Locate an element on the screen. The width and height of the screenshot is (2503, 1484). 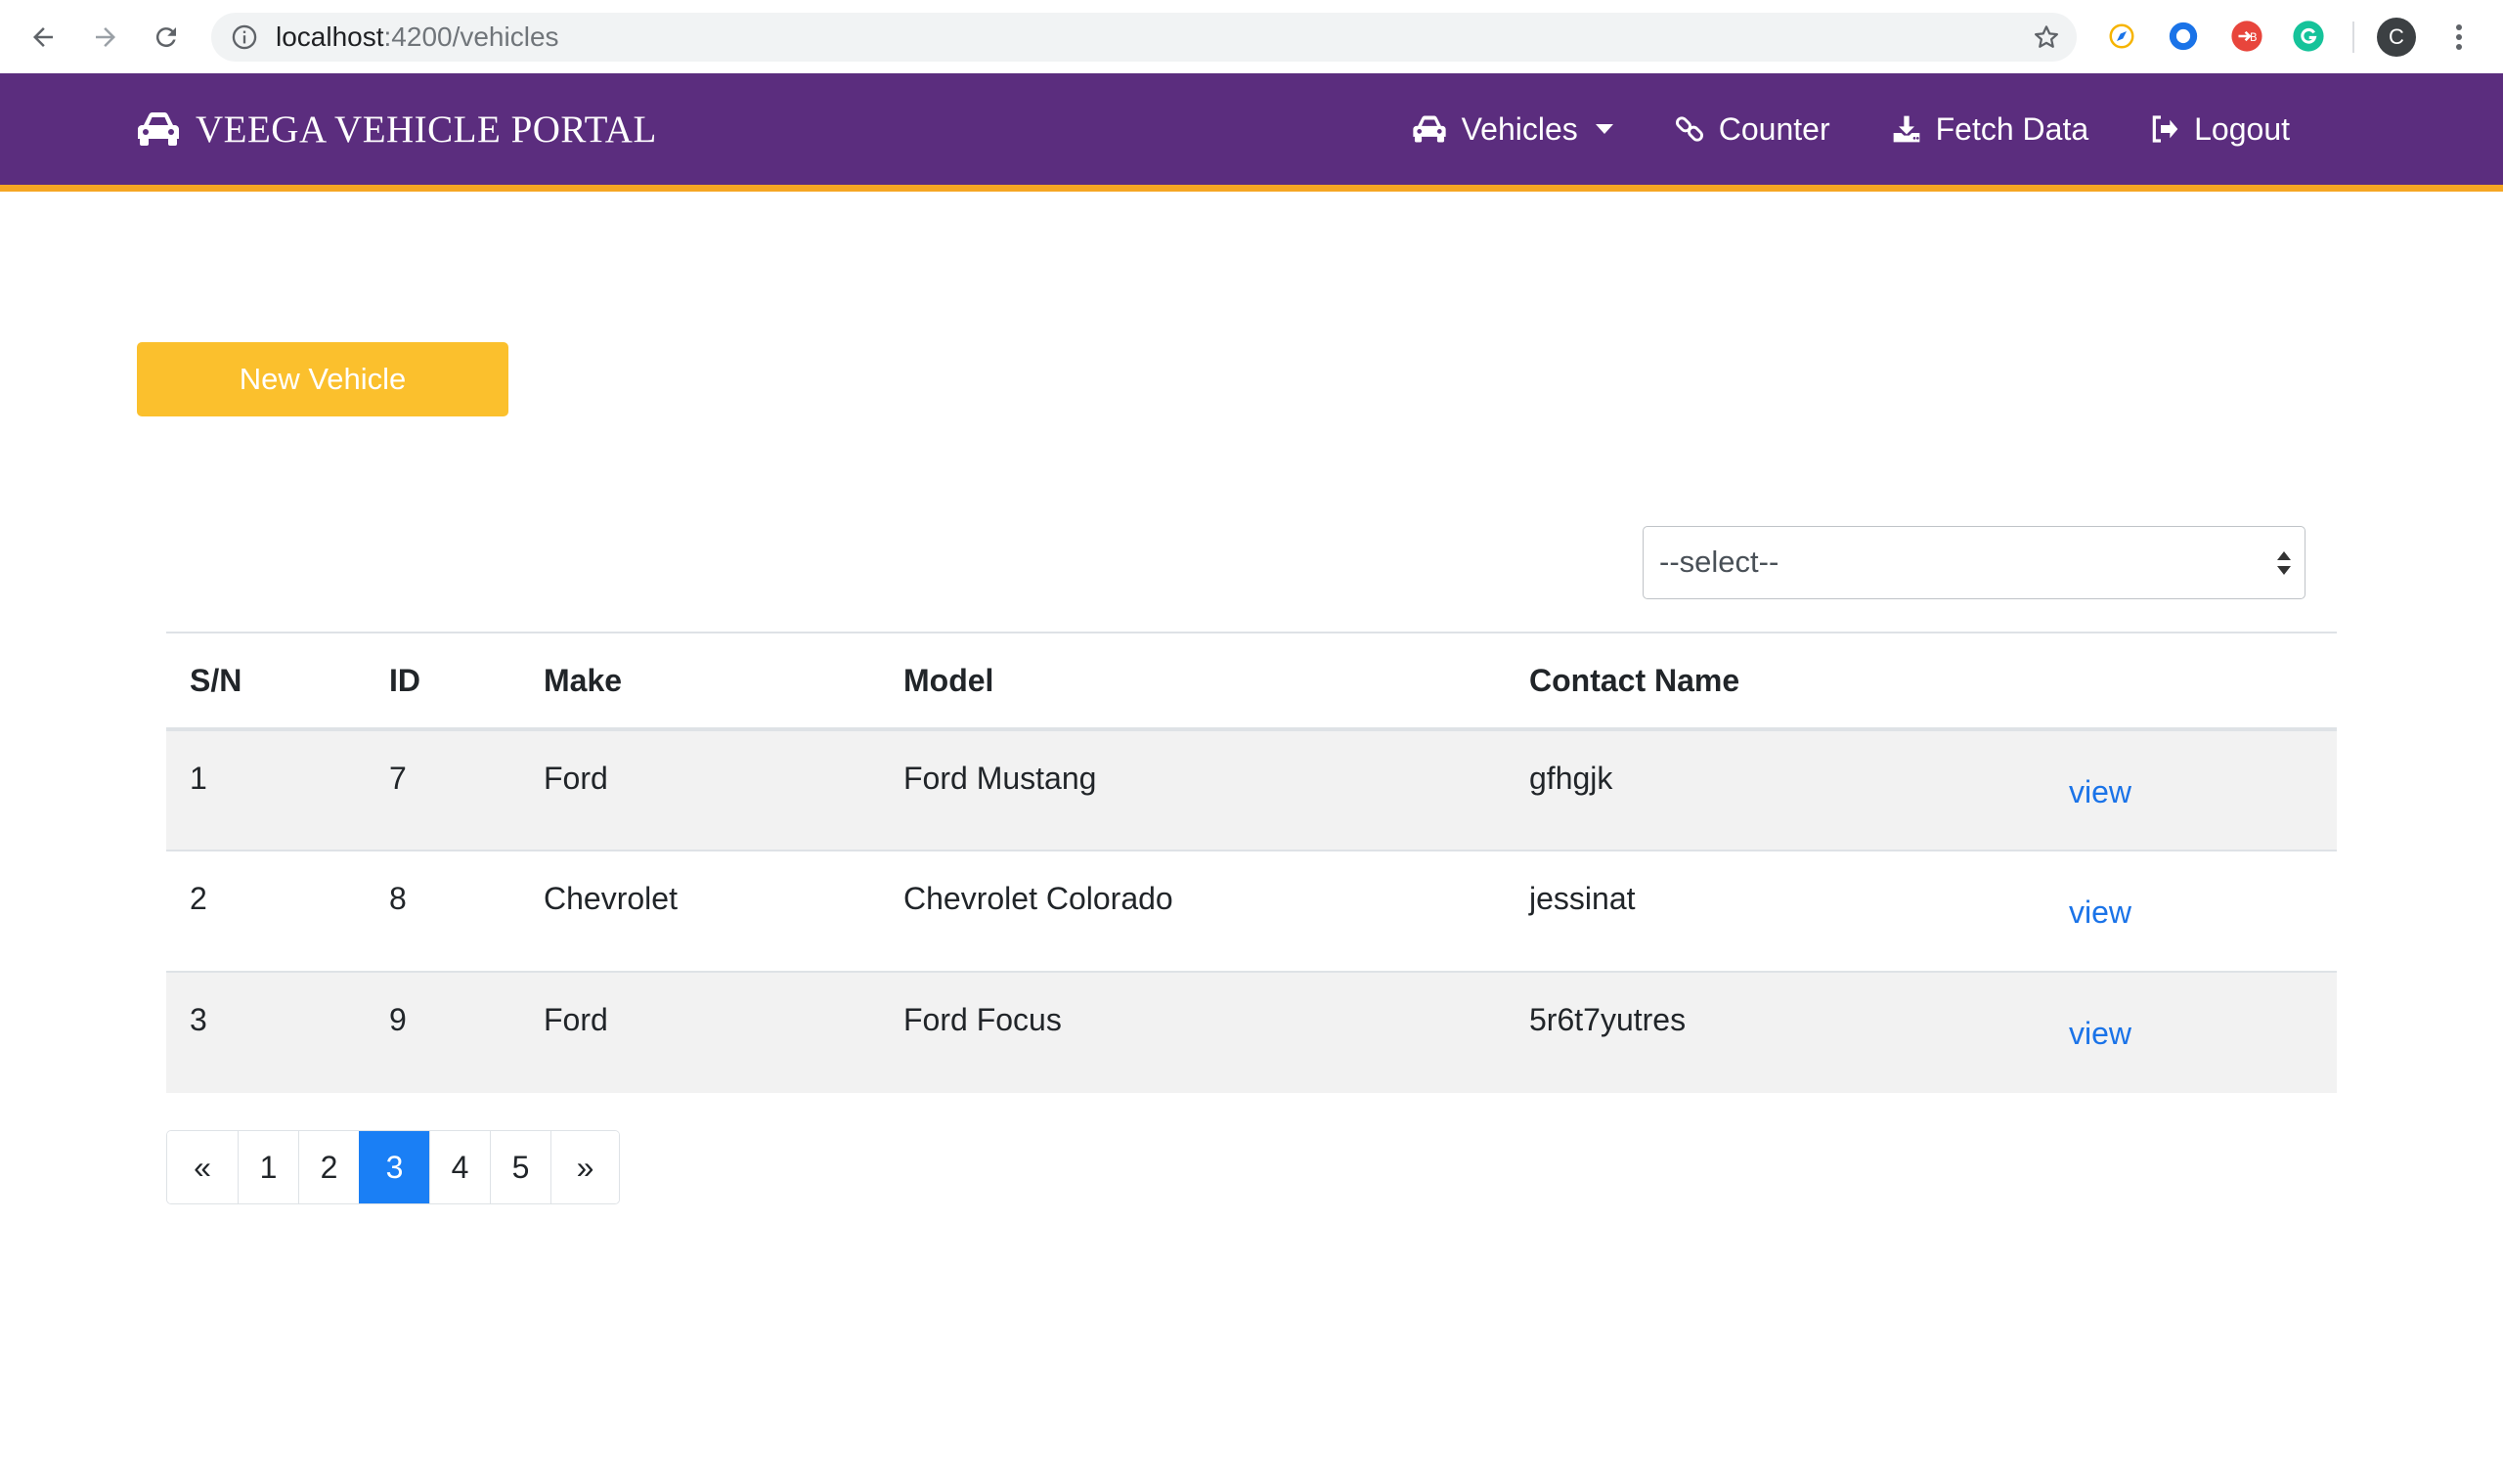
svg-text: B is located at coordinates (2254, 37).